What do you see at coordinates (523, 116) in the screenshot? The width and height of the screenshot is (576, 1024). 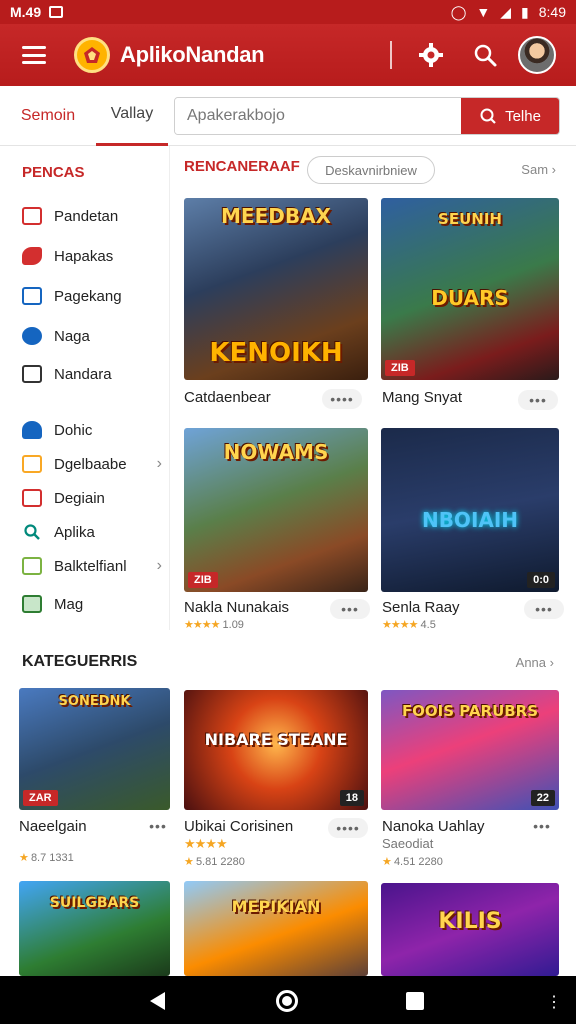 I see `search-button-label: Telhe` at bounding box center [523, 116].